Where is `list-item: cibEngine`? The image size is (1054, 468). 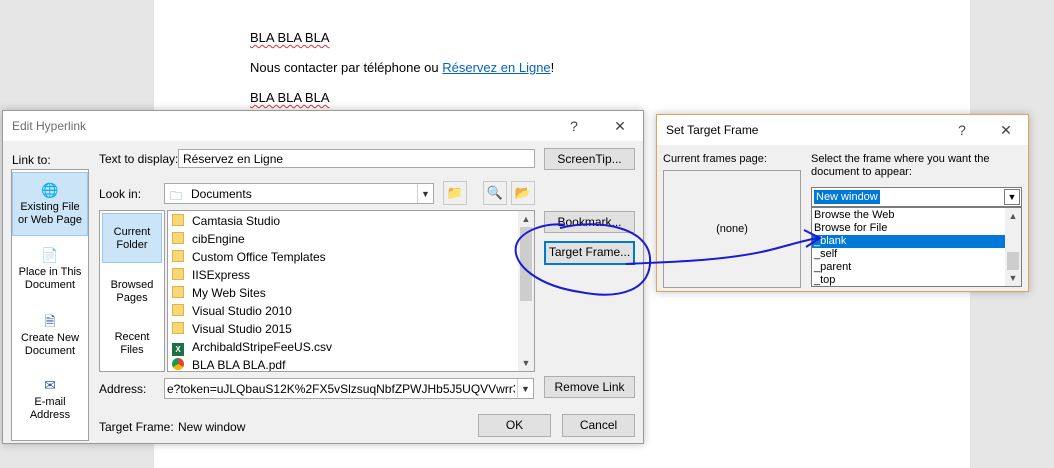 list-item: cibEngine is located at coordinates (208, 239).